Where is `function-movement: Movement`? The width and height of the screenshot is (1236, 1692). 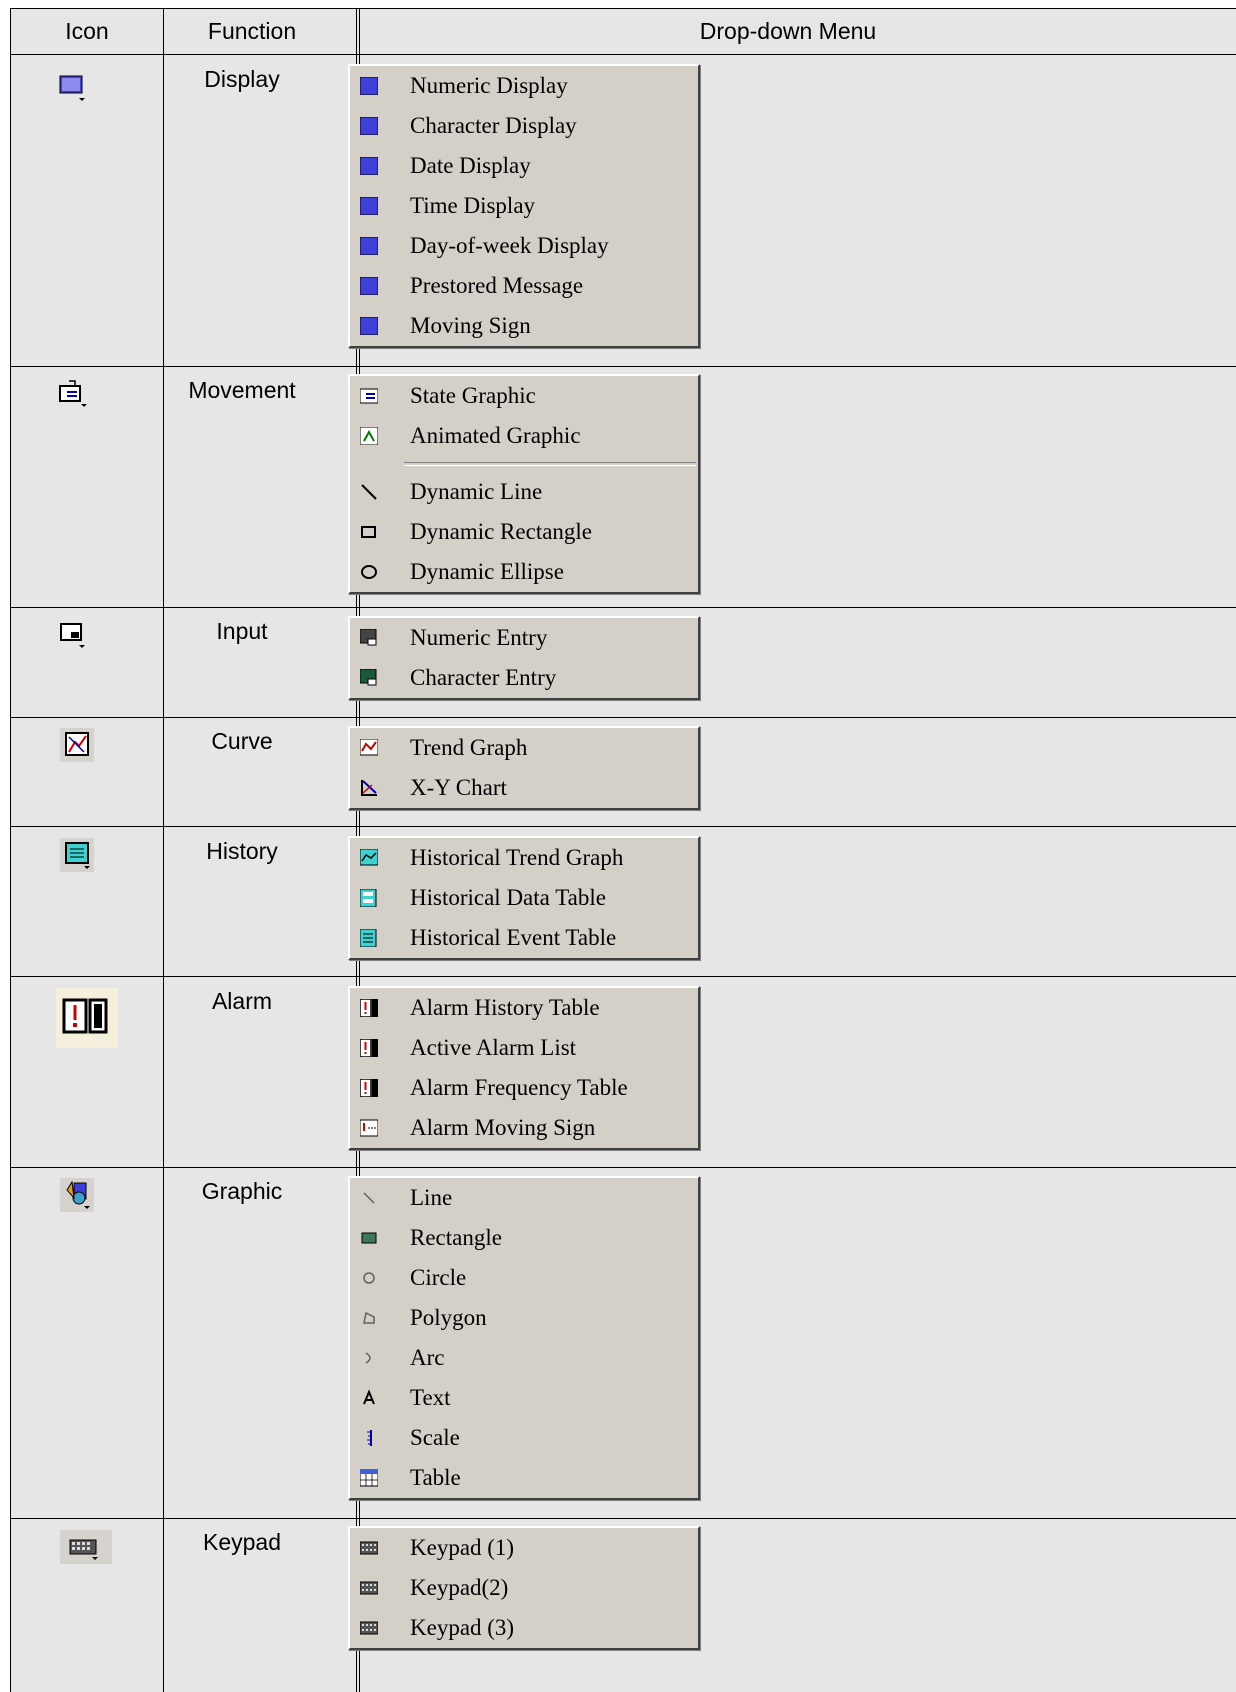 function-movement: Movement is located at coordinates (242, 390).